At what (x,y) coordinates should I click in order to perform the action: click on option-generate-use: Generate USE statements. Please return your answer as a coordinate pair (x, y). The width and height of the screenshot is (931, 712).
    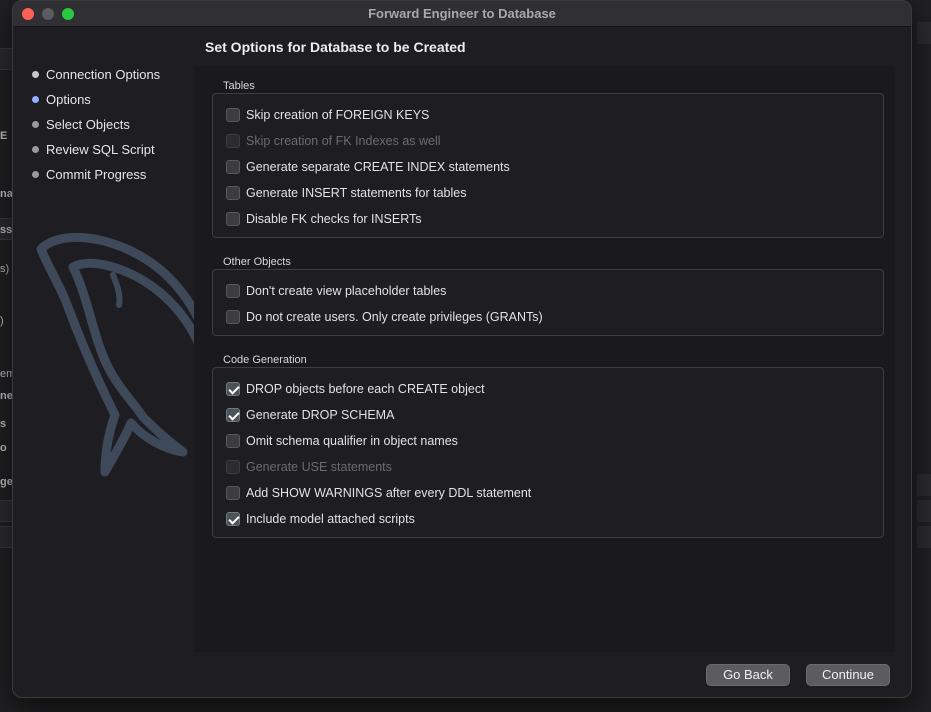
    Looking at the image, I should click on (309, 467).